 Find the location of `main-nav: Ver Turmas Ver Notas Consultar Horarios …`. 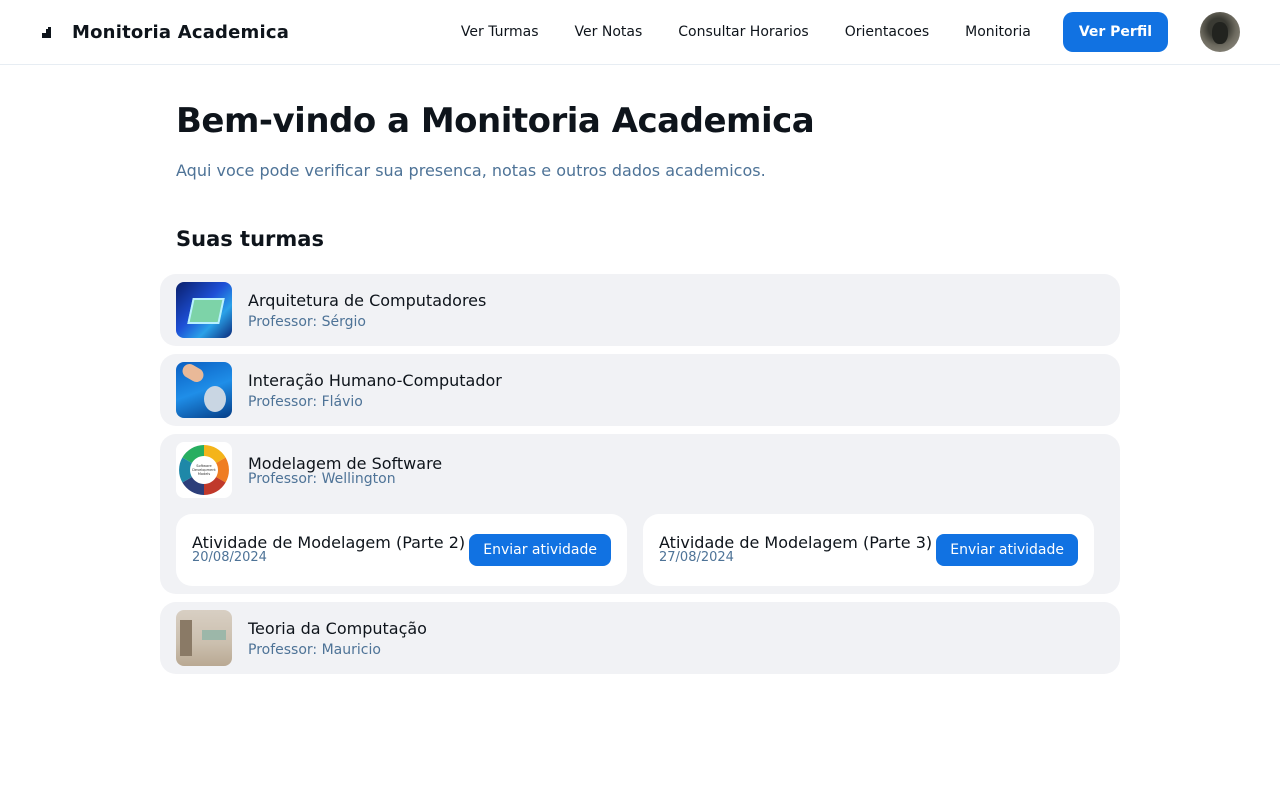

main-nav: Ver Turmas Ver Notas Consultar Horarios … is located at coordinates (850, 32).